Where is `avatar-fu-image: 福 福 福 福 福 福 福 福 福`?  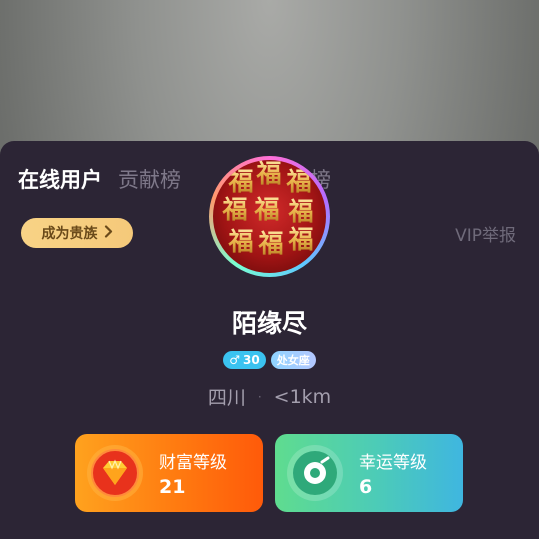
avatar-fu-image: 福 福 福 福 福 福 福 福 福 is located at coordinates (269, 216).